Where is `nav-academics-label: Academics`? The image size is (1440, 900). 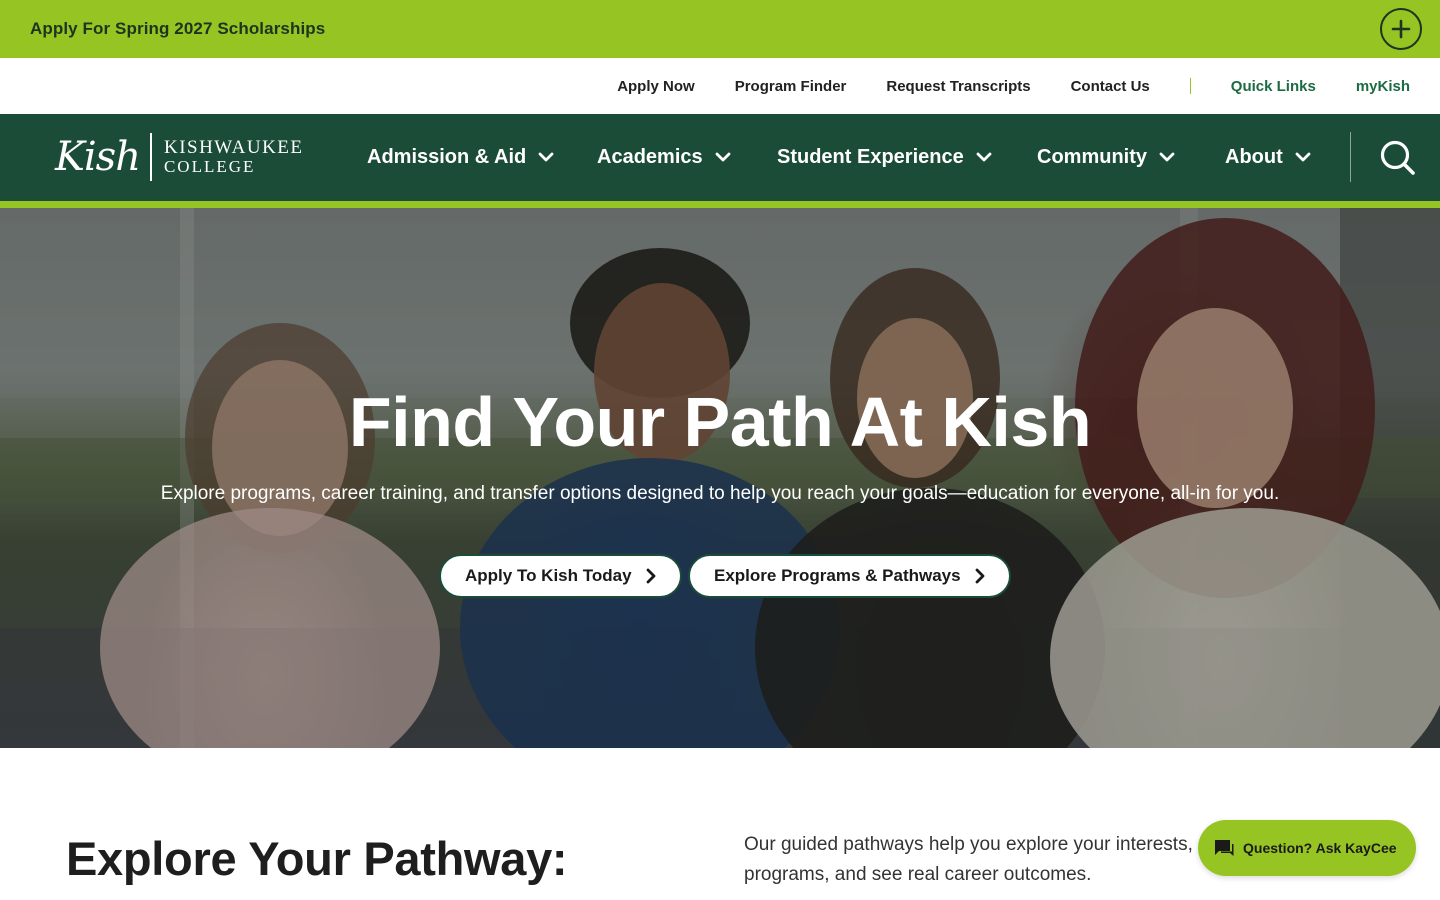 nav-academics-label: Academics is located at coordinates (650, 156).